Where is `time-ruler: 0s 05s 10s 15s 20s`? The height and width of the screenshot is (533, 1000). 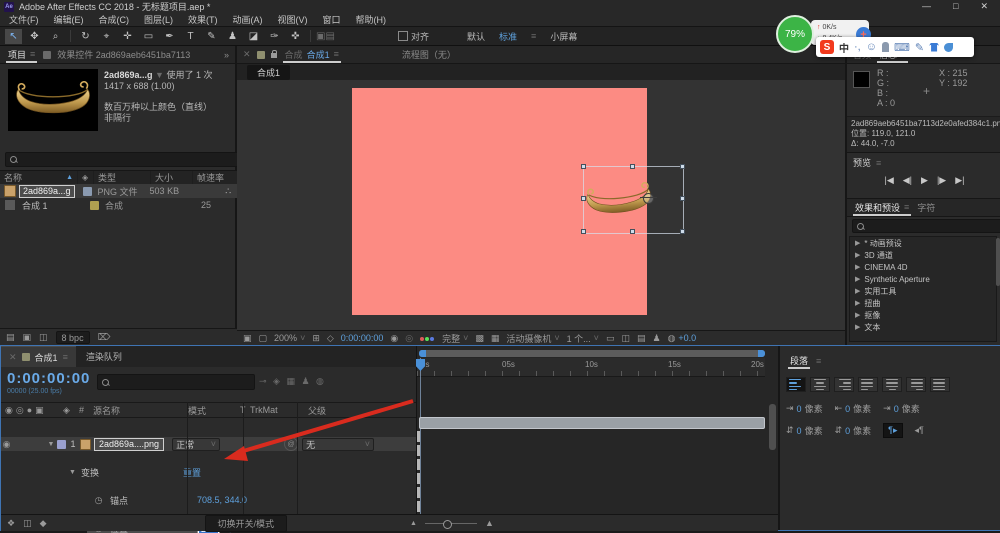 time-ruler: 0s 05s 10s 15s 20s is located at coordinates (591, 367).